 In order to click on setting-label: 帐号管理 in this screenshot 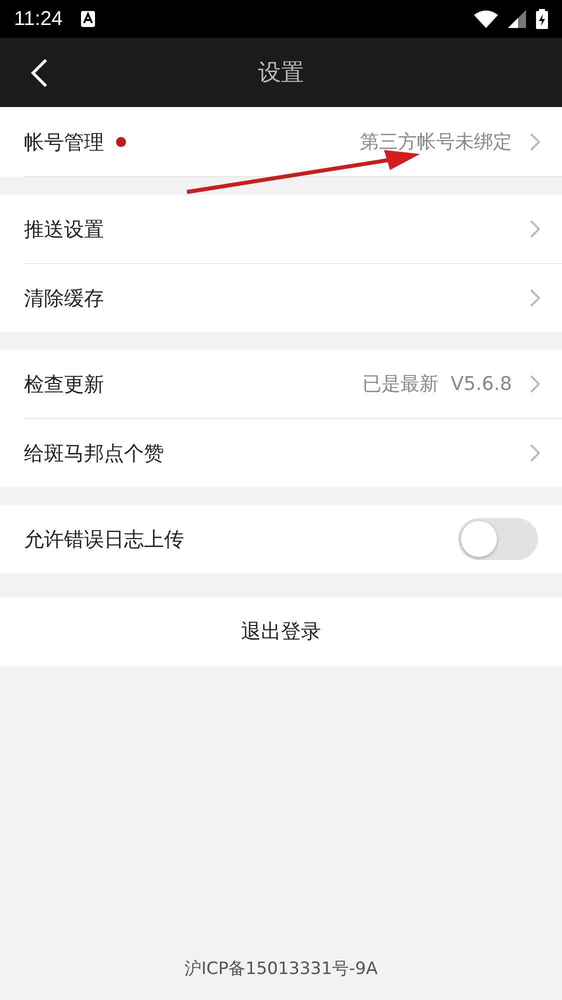, I will do `click(64, 142)`.